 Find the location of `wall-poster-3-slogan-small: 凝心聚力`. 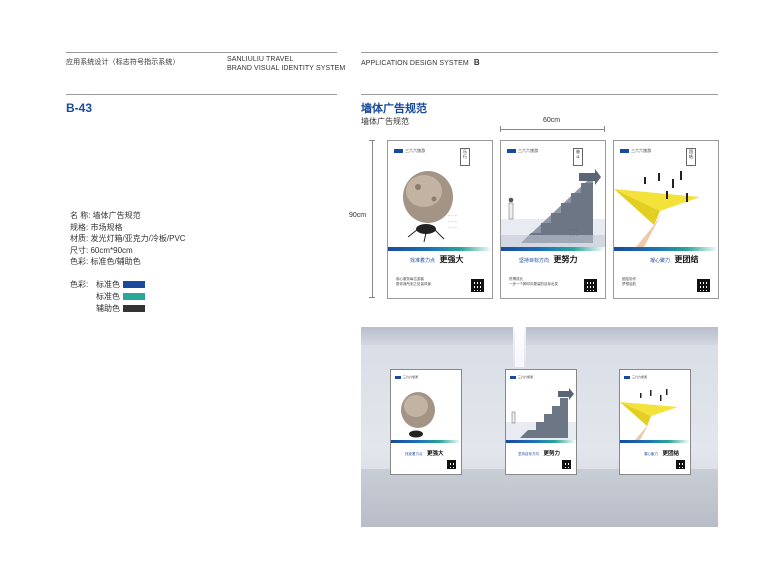

wall-poster-3-slogan-small: 凝心聚力 is located at coordinates (651, 454).